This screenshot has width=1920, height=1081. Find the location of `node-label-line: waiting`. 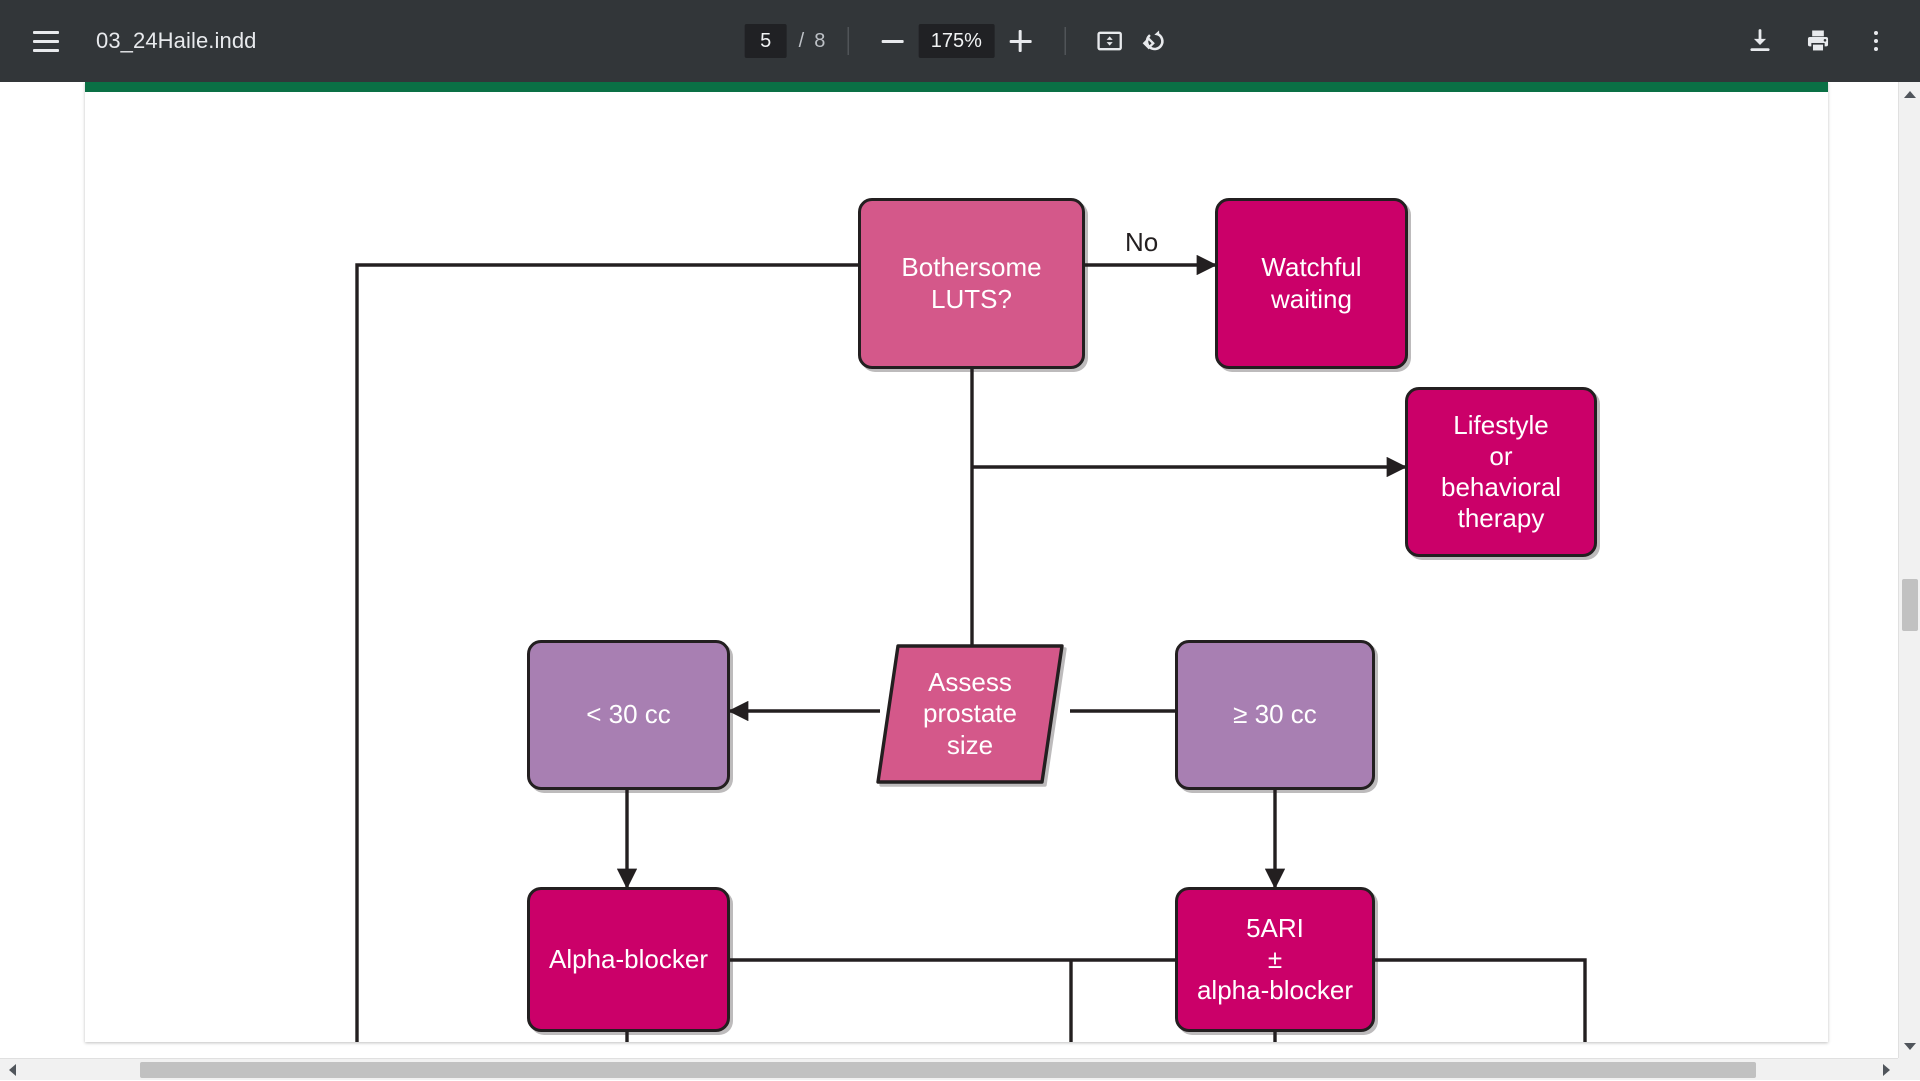

node-label-line: waiting is located at coordinates (1311, 299).